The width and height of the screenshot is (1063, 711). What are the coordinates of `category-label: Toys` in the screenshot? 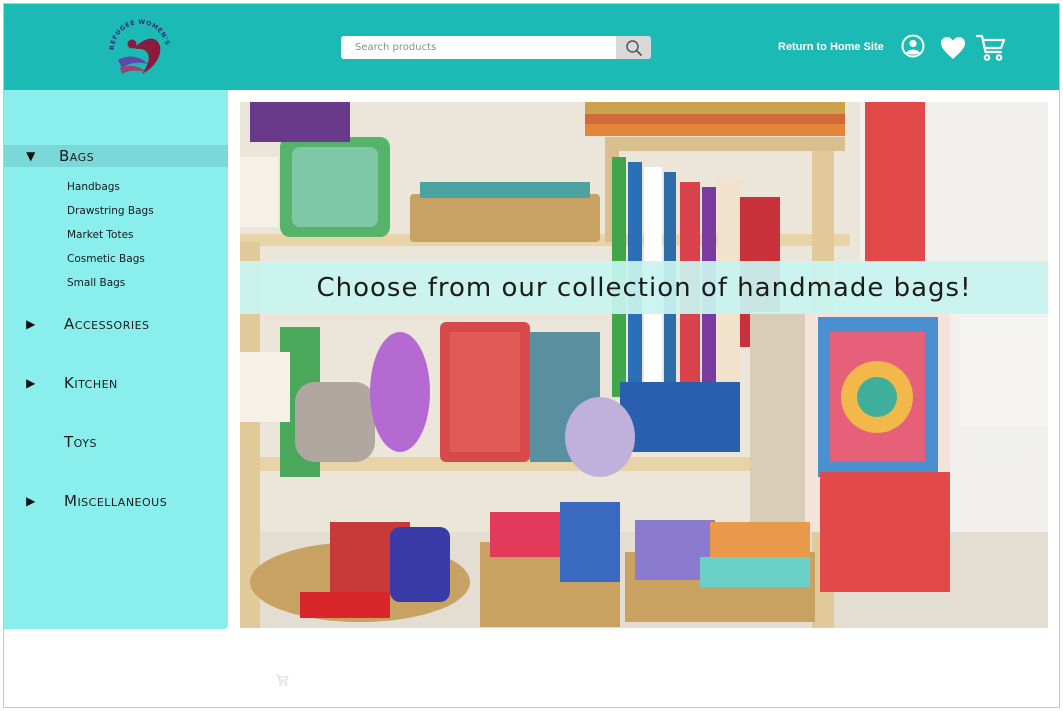 It's located at (80, 442).